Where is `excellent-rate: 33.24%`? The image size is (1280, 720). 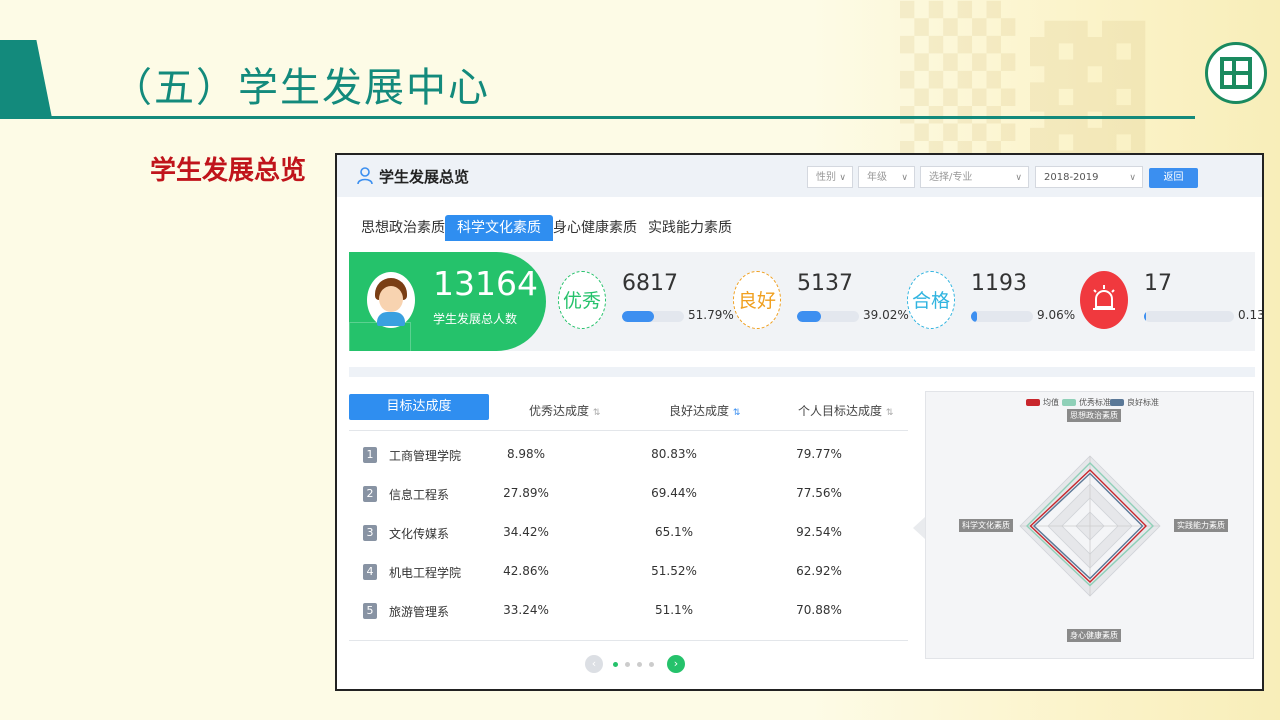 excellent-rate: 33.24% is located at coordinates (526, 610).